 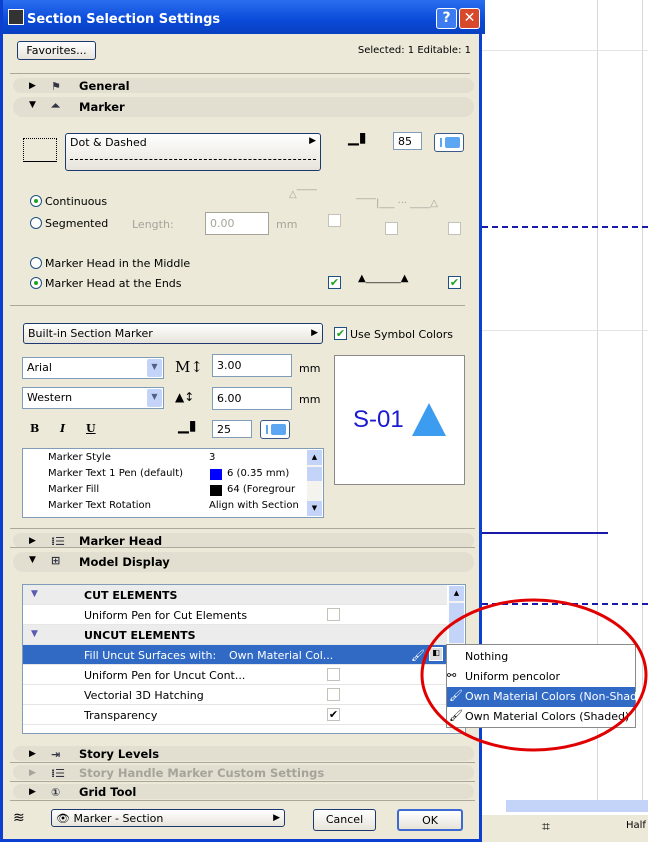 What do you see at coordinates (235, 715) in the screenshot?
I see `list-item: Transparency ✔` at bounding box center [235, 715].